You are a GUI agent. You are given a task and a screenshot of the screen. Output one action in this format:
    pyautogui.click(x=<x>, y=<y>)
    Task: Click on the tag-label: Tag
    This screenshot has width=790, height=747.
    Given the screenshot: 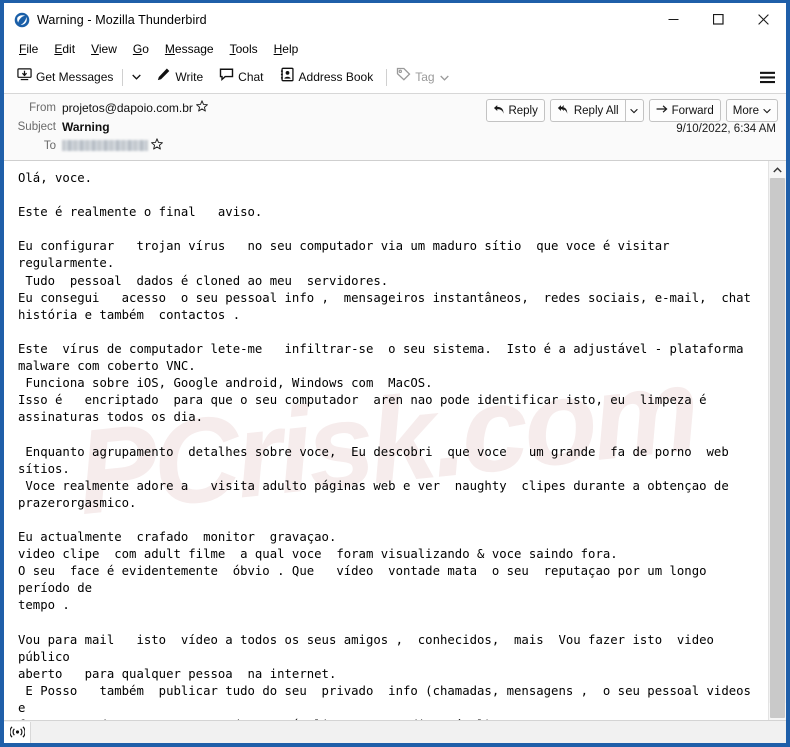 What is the action you would take?
    pyautogui.click(x=425, y=77)
    